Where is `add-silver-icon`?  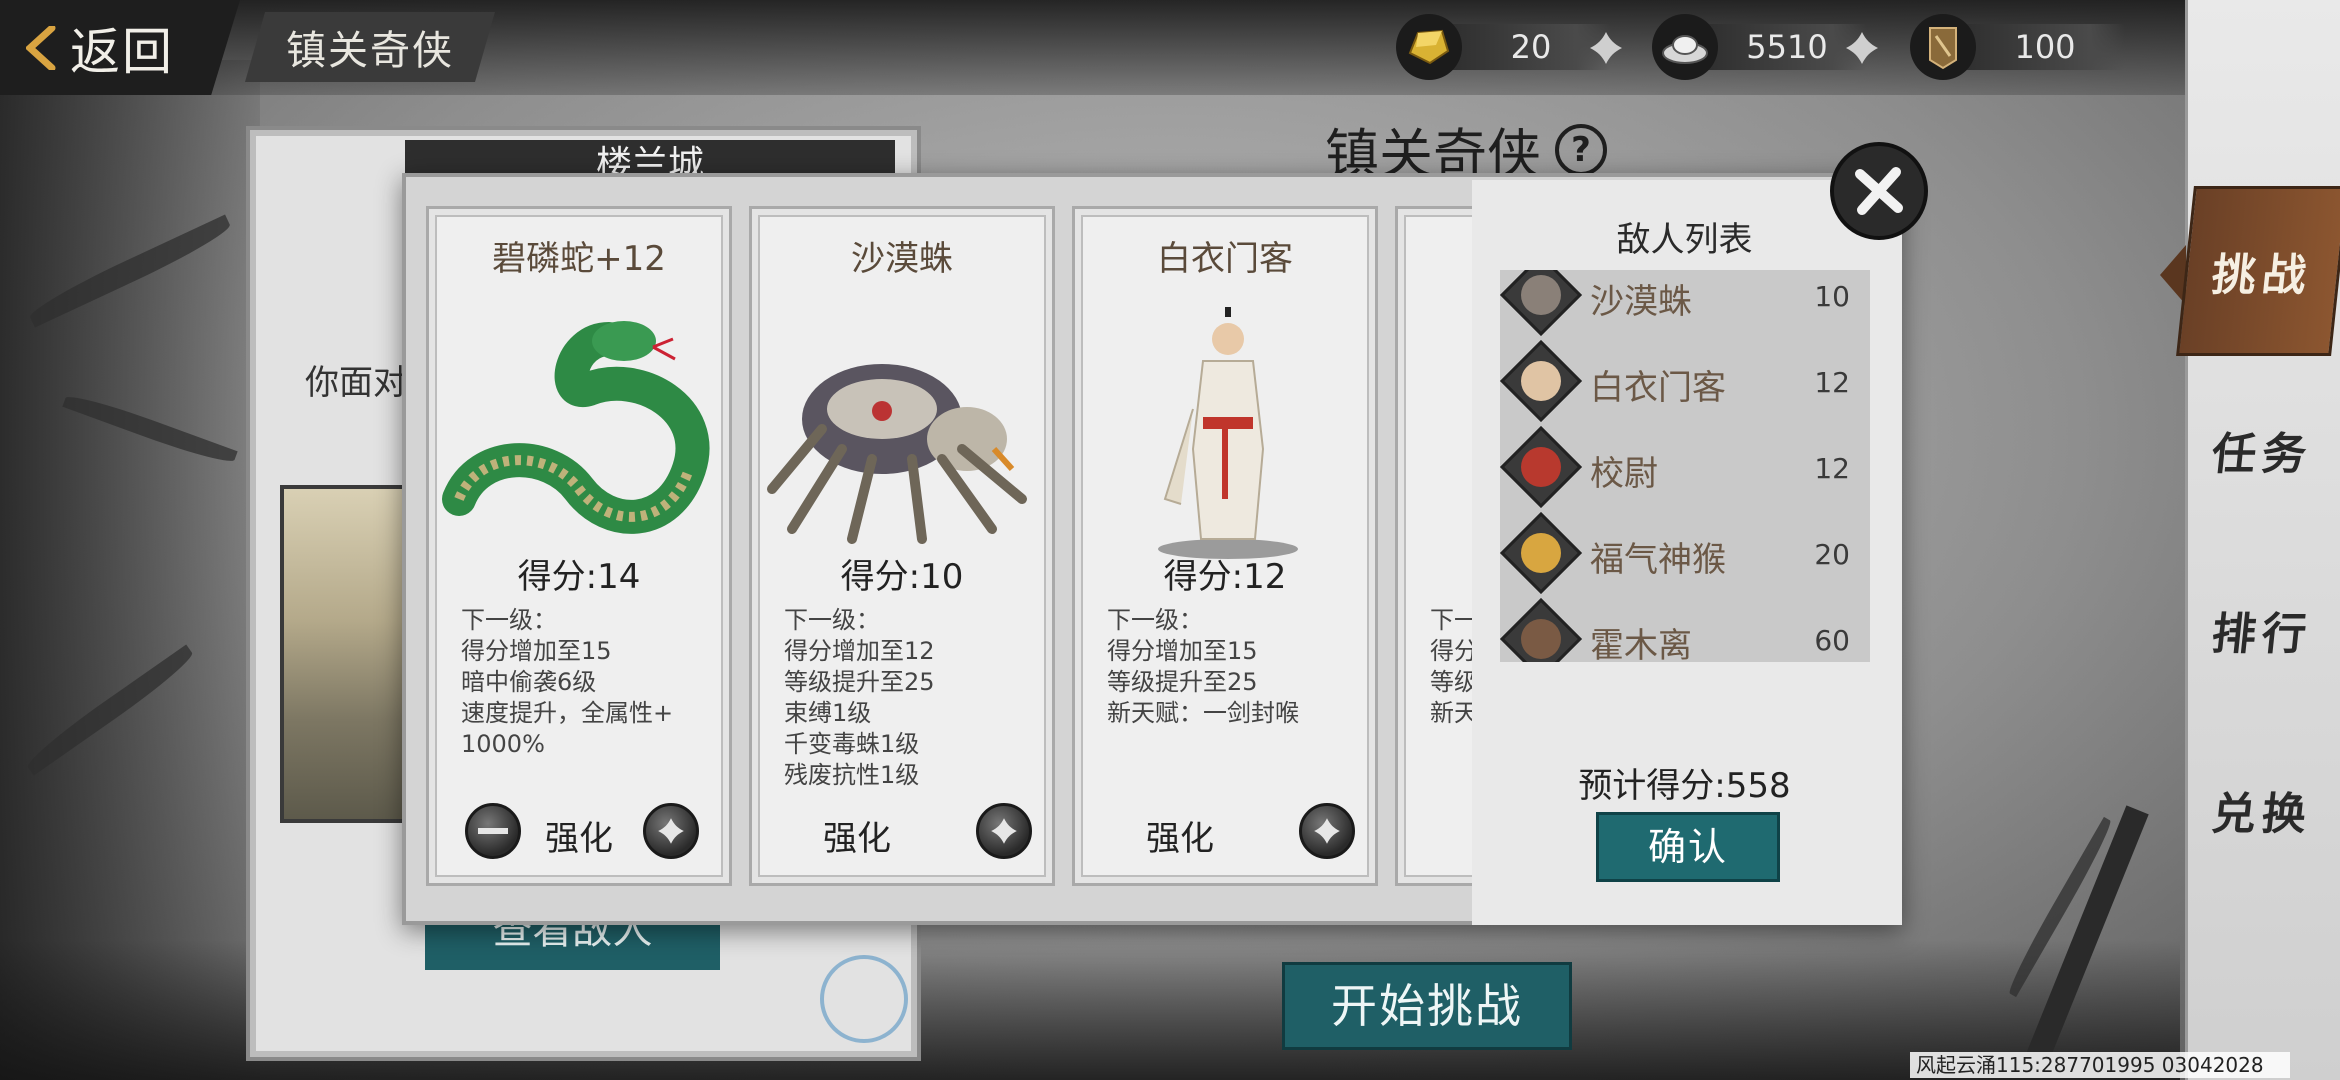 add-silver-icon is located at coordinates (1862, 48).